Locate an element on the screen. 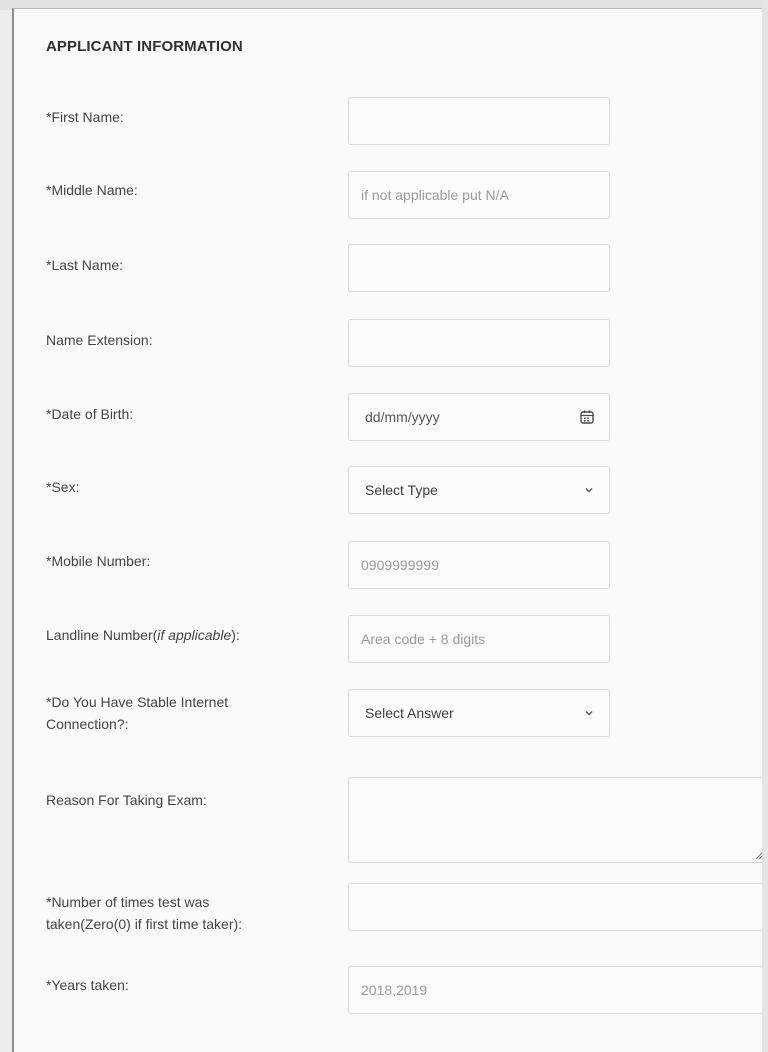 The height and width of the screenshot is (1052, 768). reason-for-exam-textarea is located at coordinates (557, 820).